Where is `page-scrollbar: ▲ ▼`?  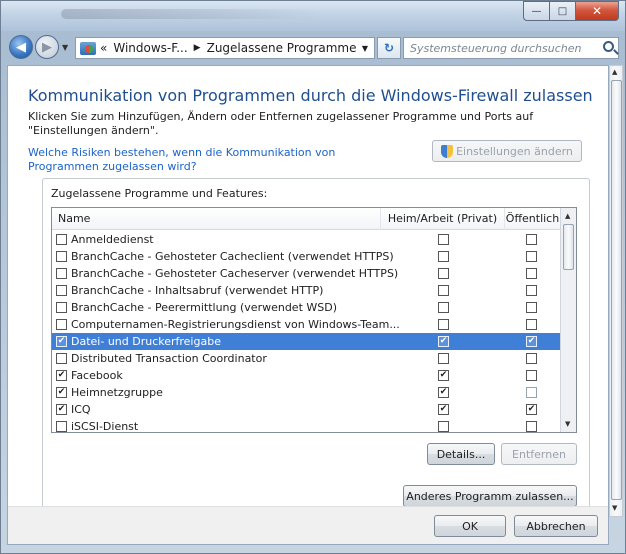
page-scrollbar: ▲ ▼ is located at coordinates (616, 291).